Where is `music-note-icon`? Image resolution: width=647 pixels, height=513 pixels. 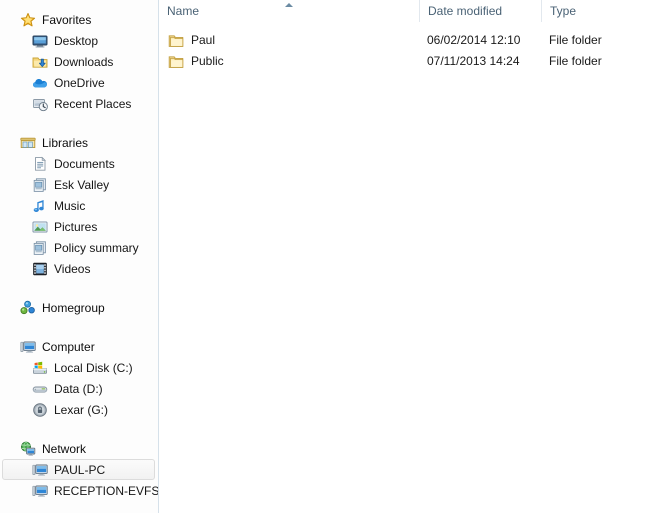 music-note-icon is located at coordinates (40, 206).